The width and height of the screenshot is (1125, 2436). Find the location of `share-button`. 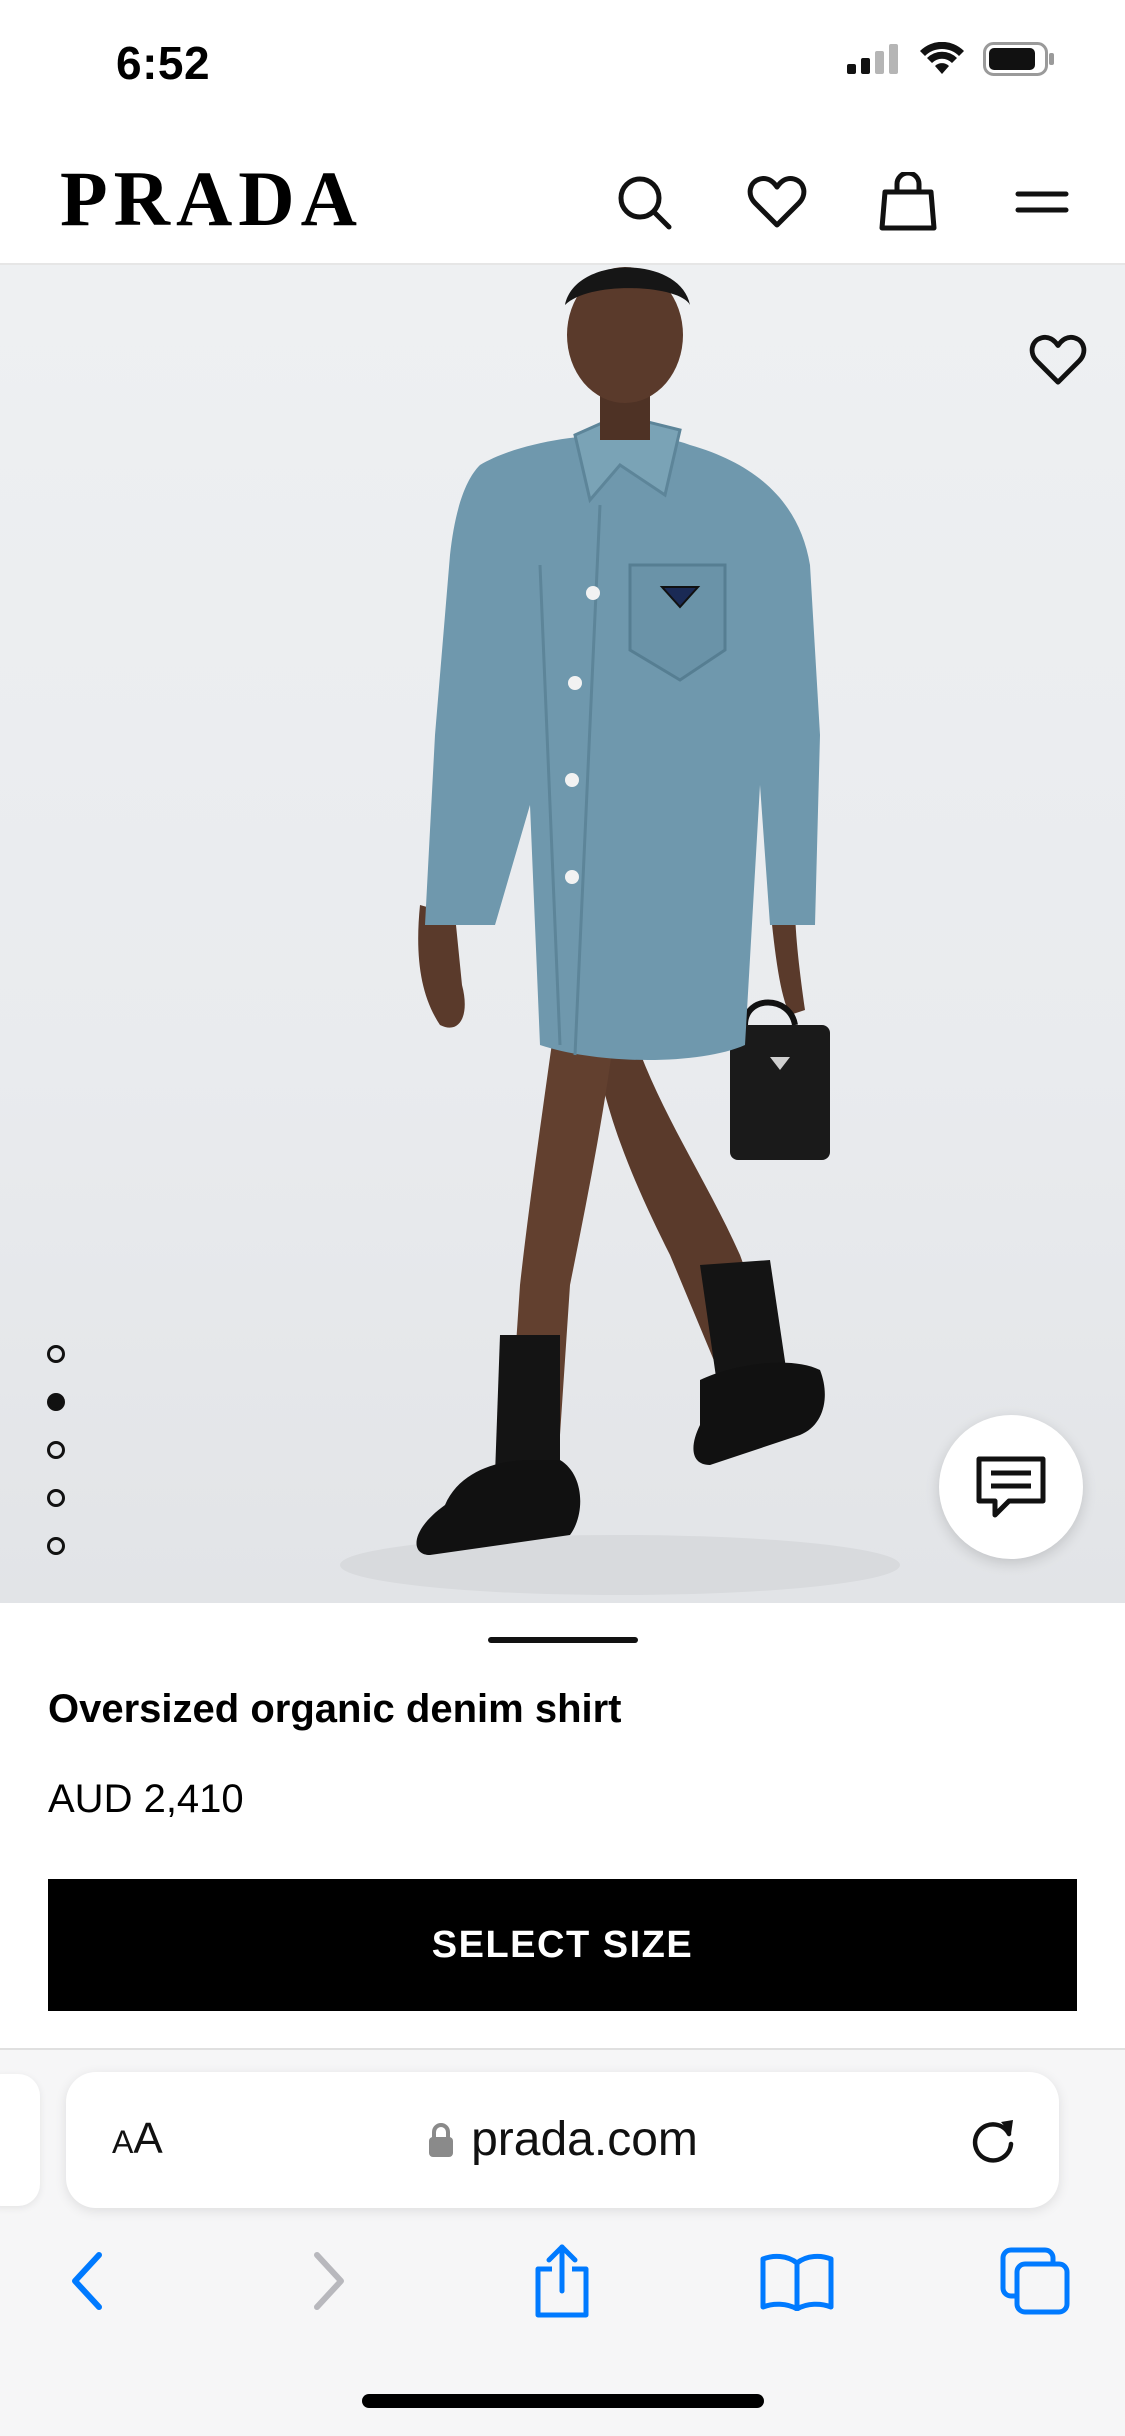

share-button is located at coordinates (562, 2281).